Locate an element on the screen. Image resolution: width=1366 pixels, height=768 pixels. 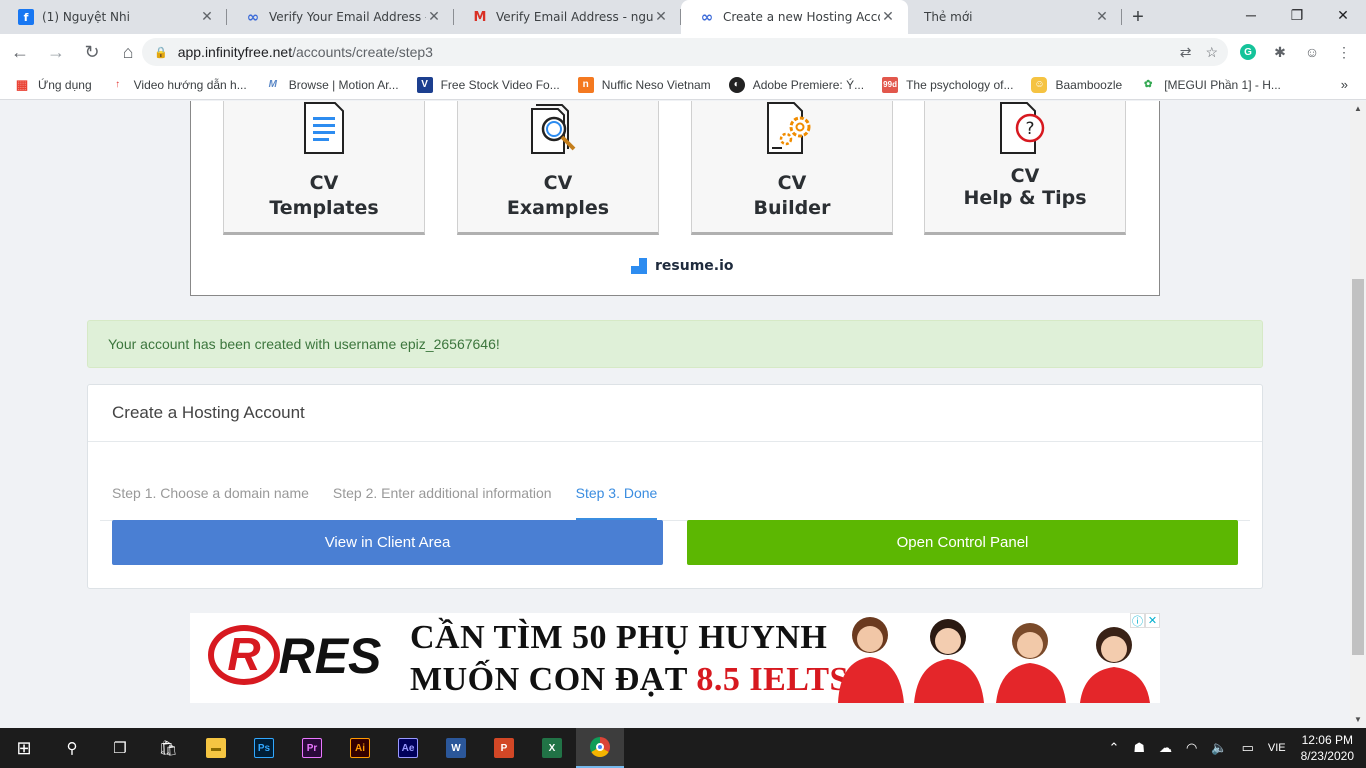
people-icon: ☗ is located at coordinates (1139, 748).